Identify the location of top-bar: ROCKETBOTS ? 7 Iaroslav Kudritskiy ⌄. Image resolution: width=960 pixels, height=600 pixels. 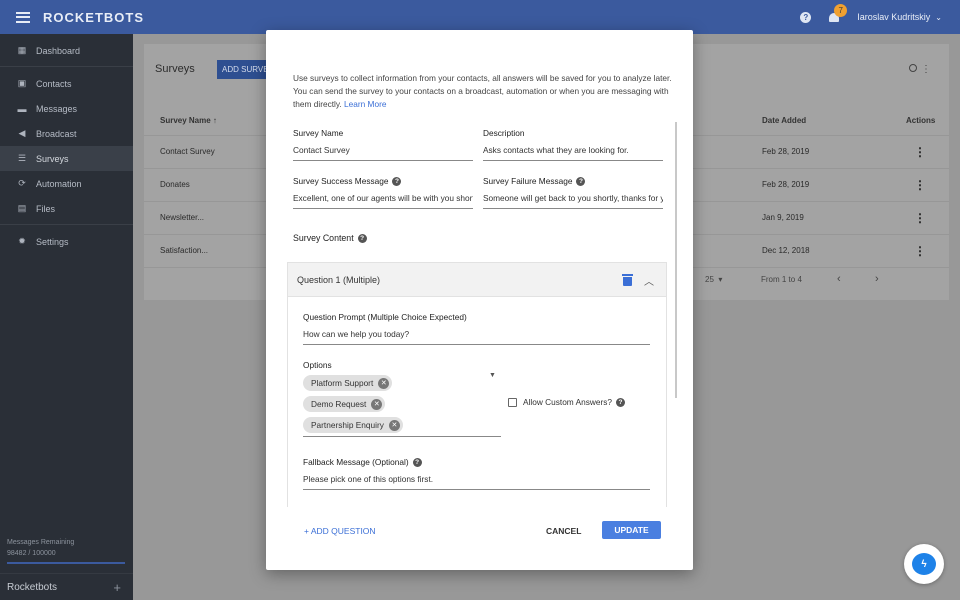
(480, 17).